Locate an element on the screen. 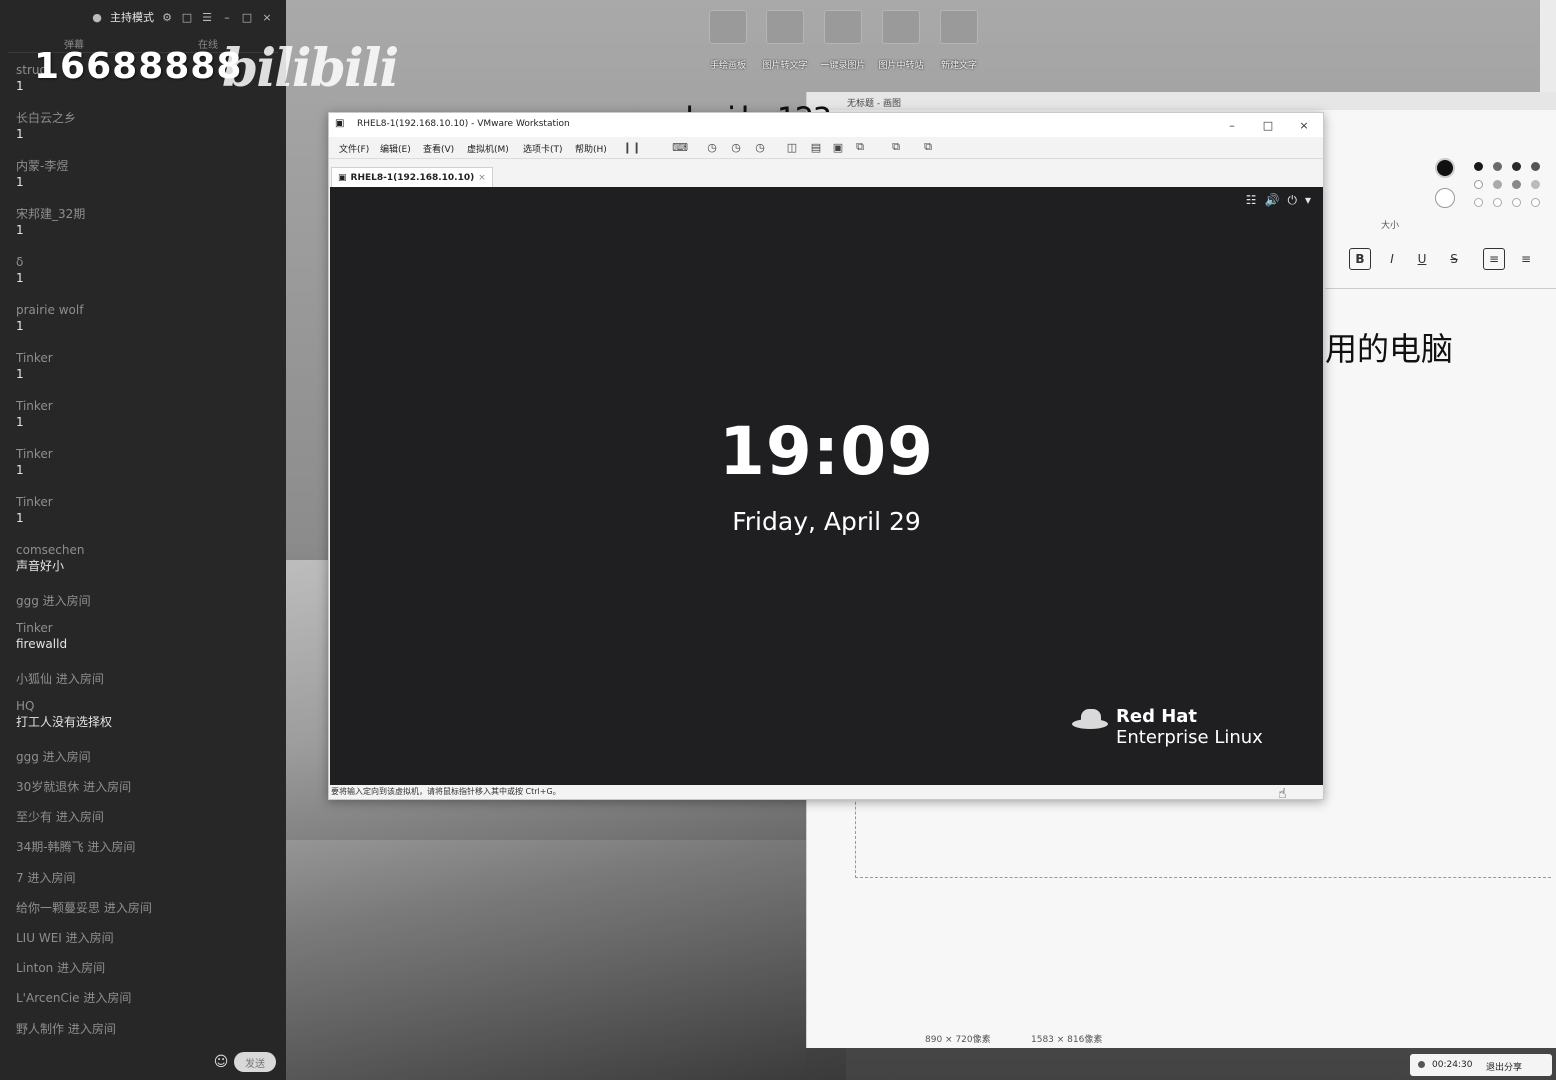  desktop-icon-1: 手绘画板 is located at coordinates (728, 40).